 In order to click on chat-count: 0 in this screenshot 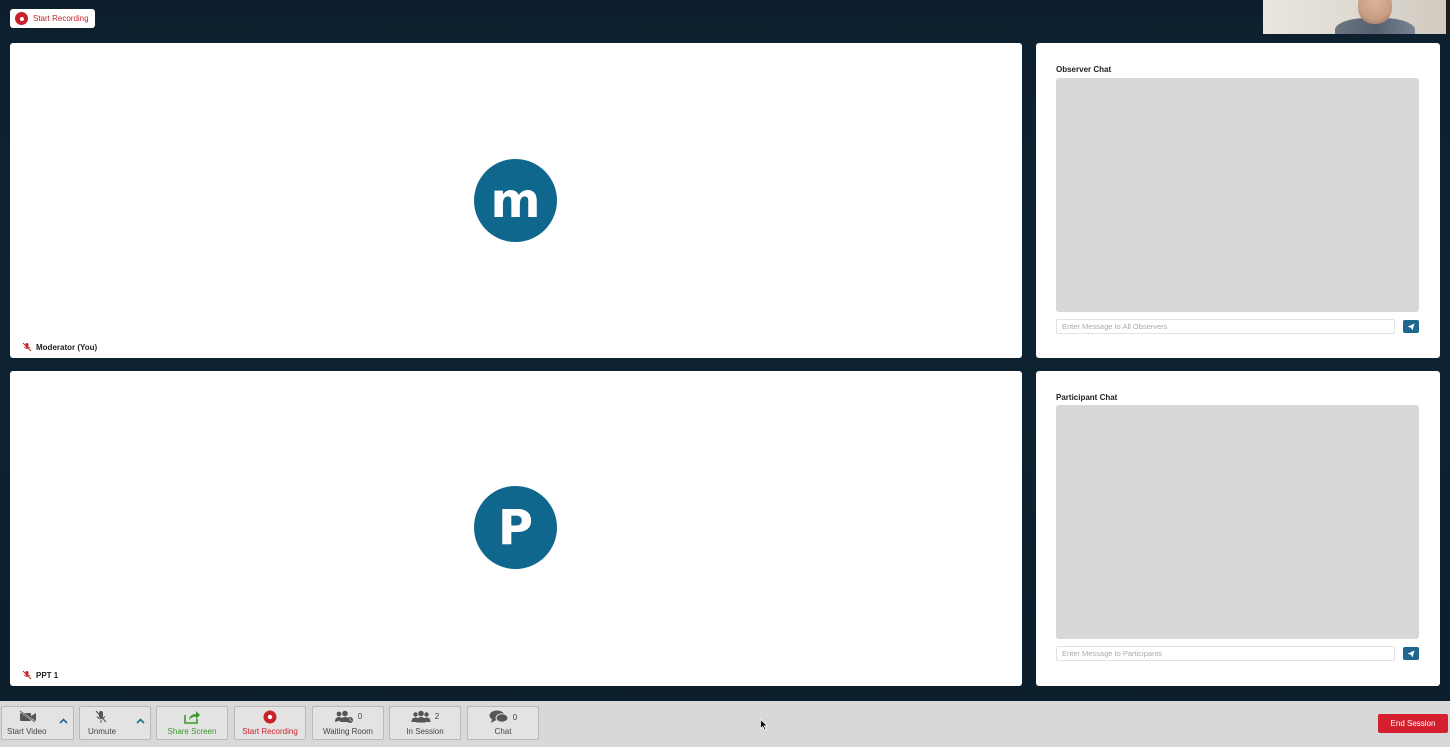, I will do `click(515, 717)`.